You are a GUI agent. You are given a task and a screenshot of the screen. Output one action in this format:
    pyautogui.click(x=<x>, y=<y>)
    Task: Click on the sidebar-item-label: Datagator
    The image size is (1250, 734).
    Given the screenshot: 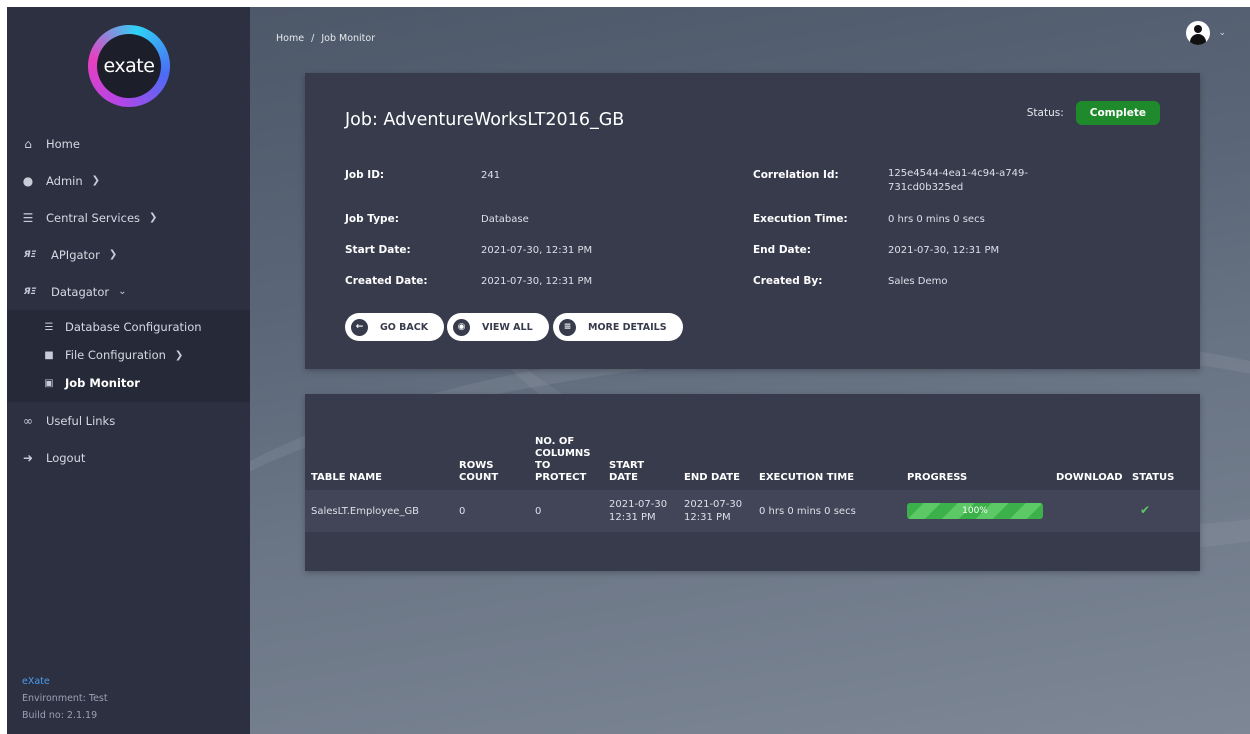 What is the action you would take?
    pyautogui.click(x=80, y=291)
    